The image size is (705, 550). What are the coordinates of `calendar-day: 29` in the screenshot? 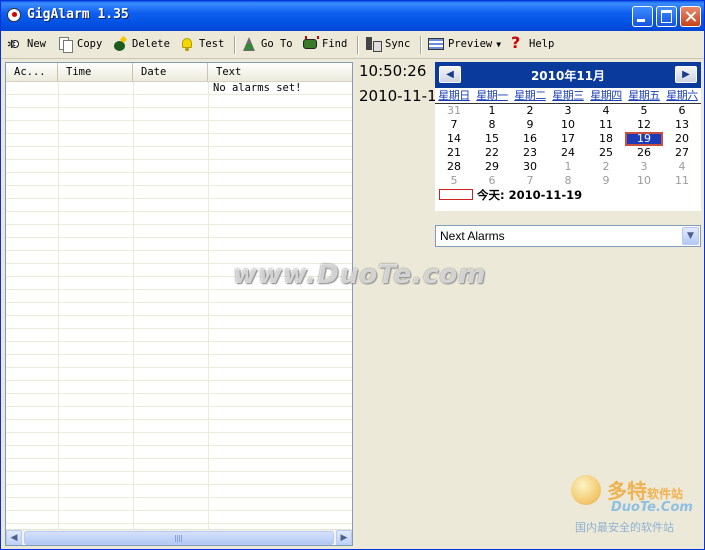 It's located at (492, 167).